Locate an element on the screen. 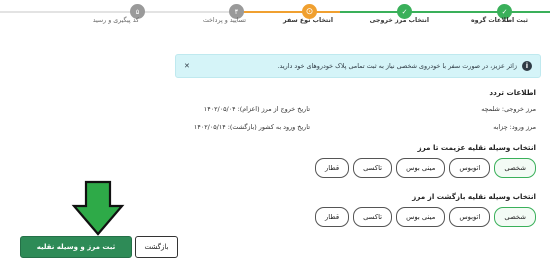 The height and width of the screenshot is (268, 550). back-button: بازگشت is located at coordinates (156, 247).